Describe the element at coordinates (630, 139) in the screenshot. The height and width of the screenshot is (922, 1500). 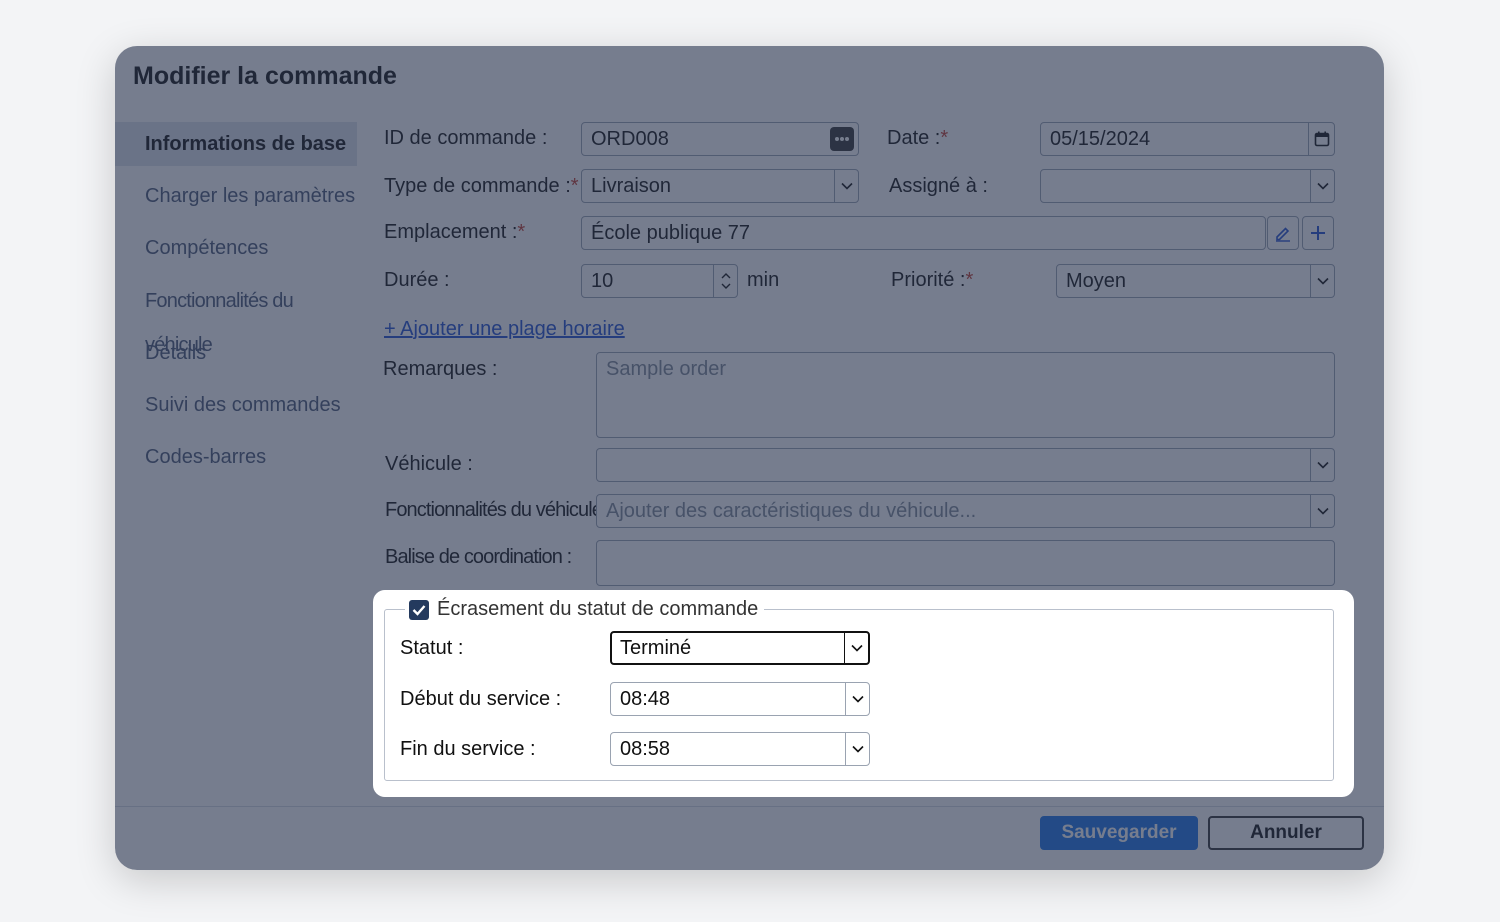
I see `order-id-value: ORD008` at that location.